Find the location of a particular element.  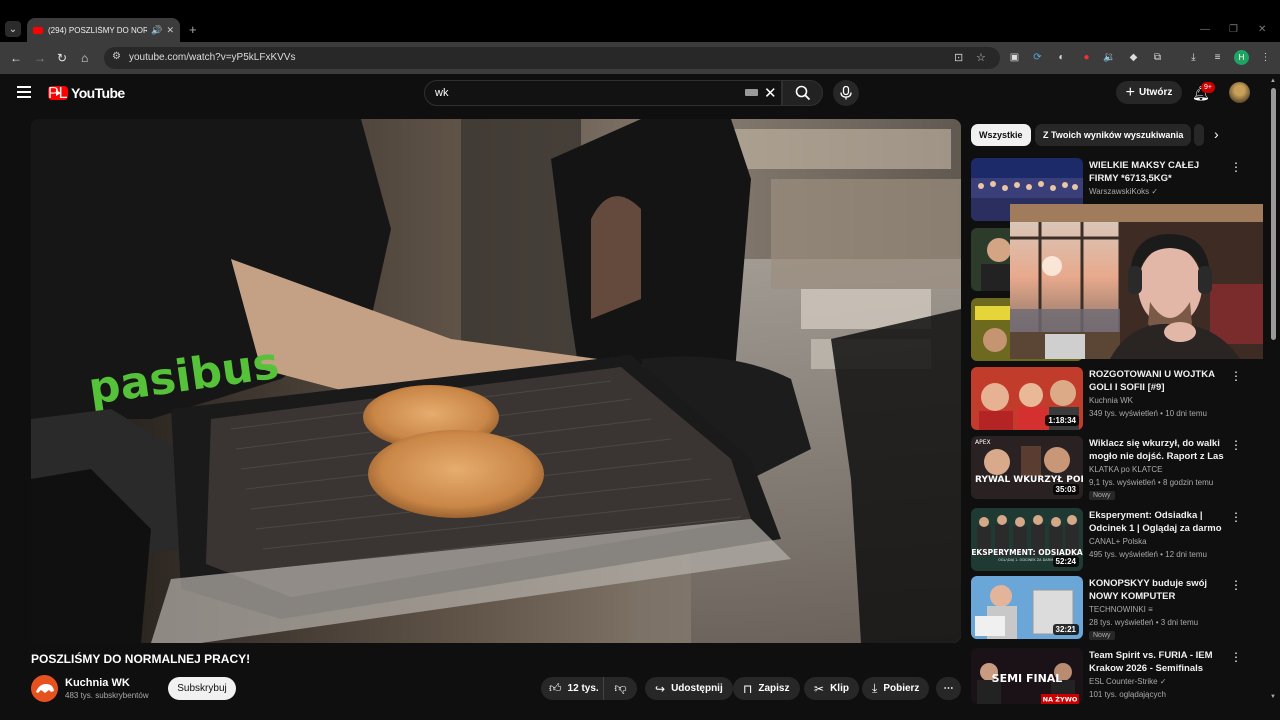

window-close-icon: ✕ is located at coordinates (1262, 29).